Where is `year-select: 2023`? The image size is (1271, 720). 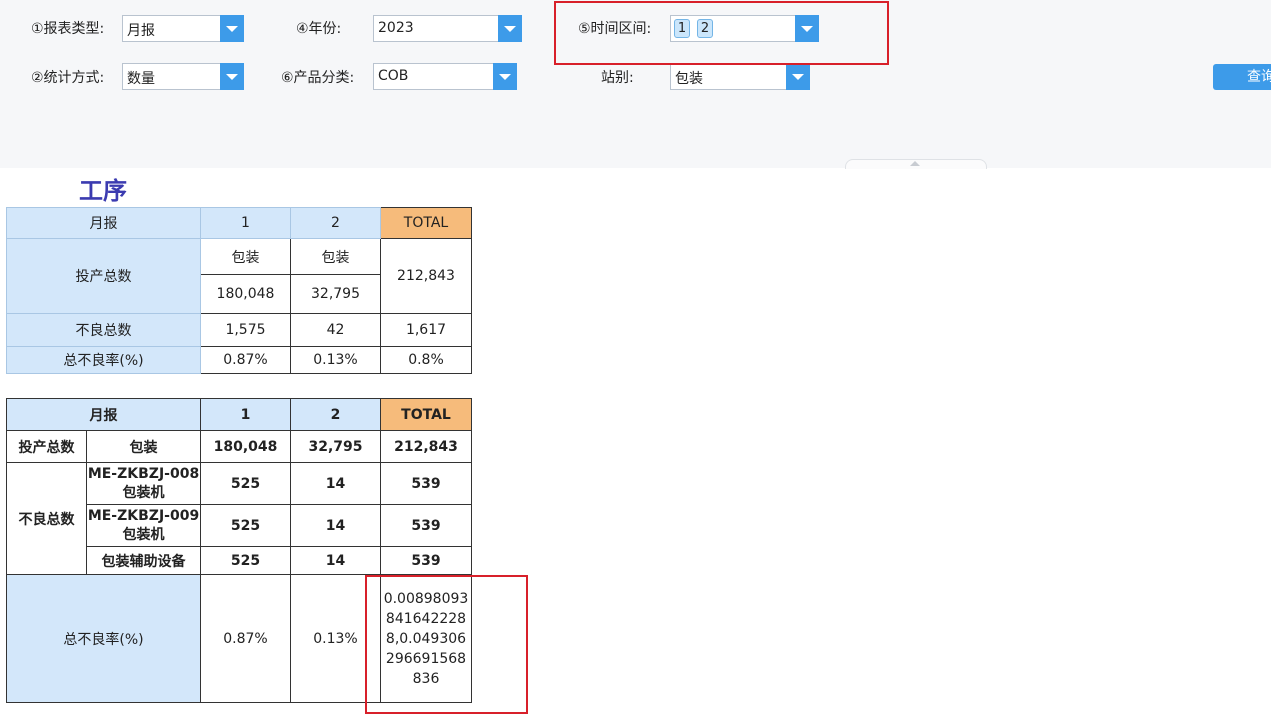 year-select: 2023 is located at coordinates (447, 28).